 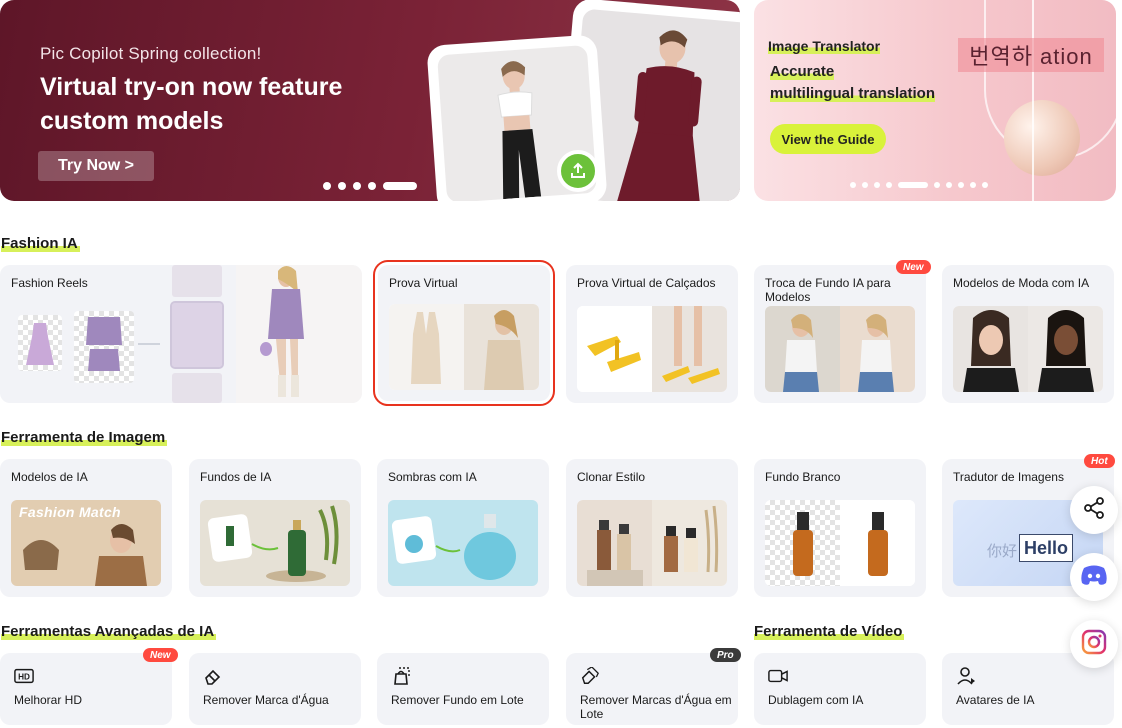 I want to click on tile-fashion-reels: Fashion Reels, so click(x=181, y=334).